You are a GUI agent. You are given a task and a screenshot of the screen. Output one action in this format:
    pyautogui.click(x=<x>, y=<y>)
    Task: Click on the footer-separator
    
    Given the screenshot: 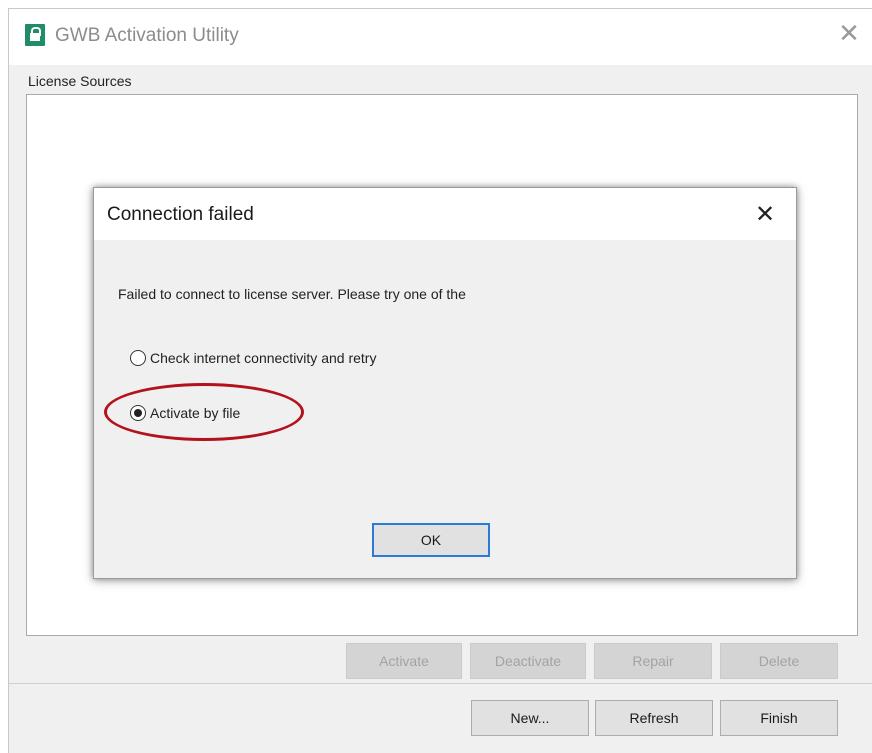 What is the action you would take?
    pyautogui.click(x=440, y=683)
    